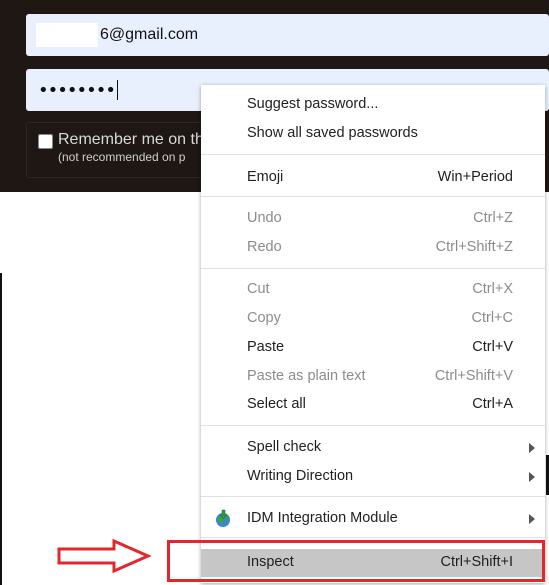 The image size is (549, 585). Describe the element at coordinates (77, 90) in the screenshot. I see `password-value: ••••••••` at that location.